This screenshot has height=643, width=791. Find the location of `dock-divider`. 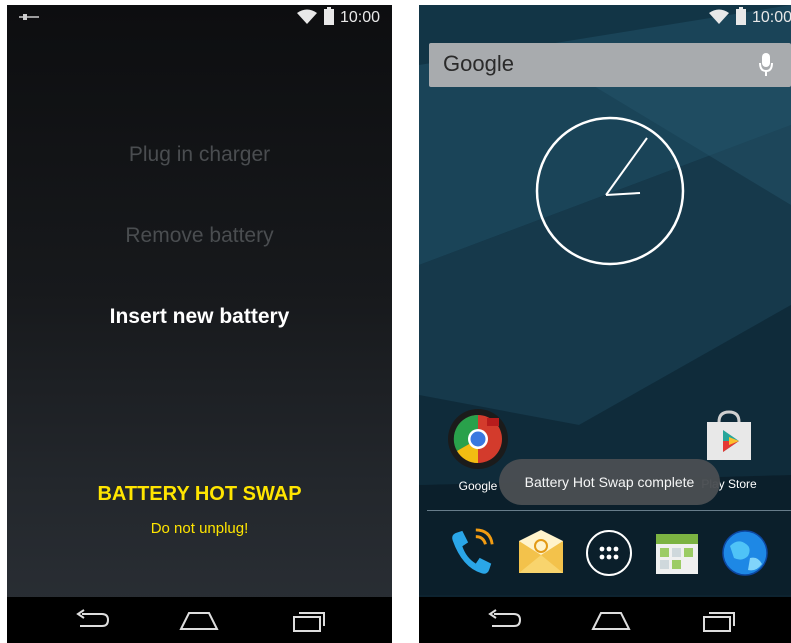

dock-divider is located at coordinates (609, 510).